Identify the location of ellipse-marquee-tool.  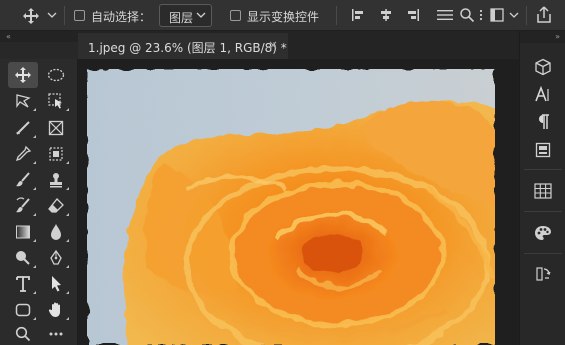
(56, 75).